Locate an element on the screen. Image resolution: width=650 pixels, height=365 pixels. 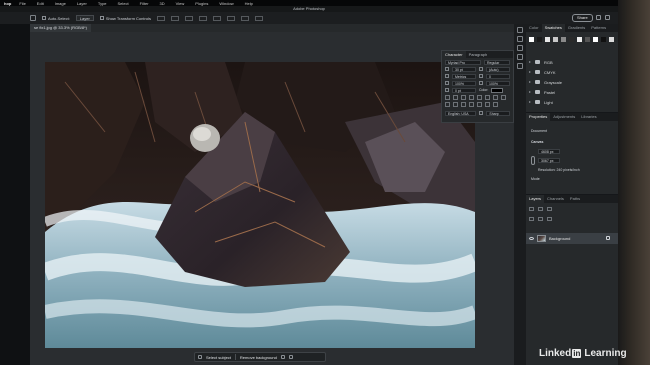
tab-adjustments: Adjustments is located at coordinates (564, 117).